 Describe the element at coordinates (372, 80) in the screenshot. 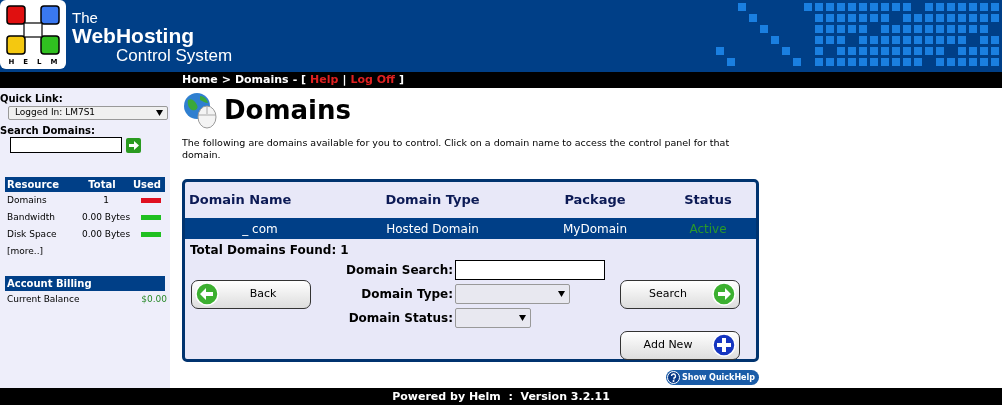

I see `breadcrumb-link: Log Off` at that location.